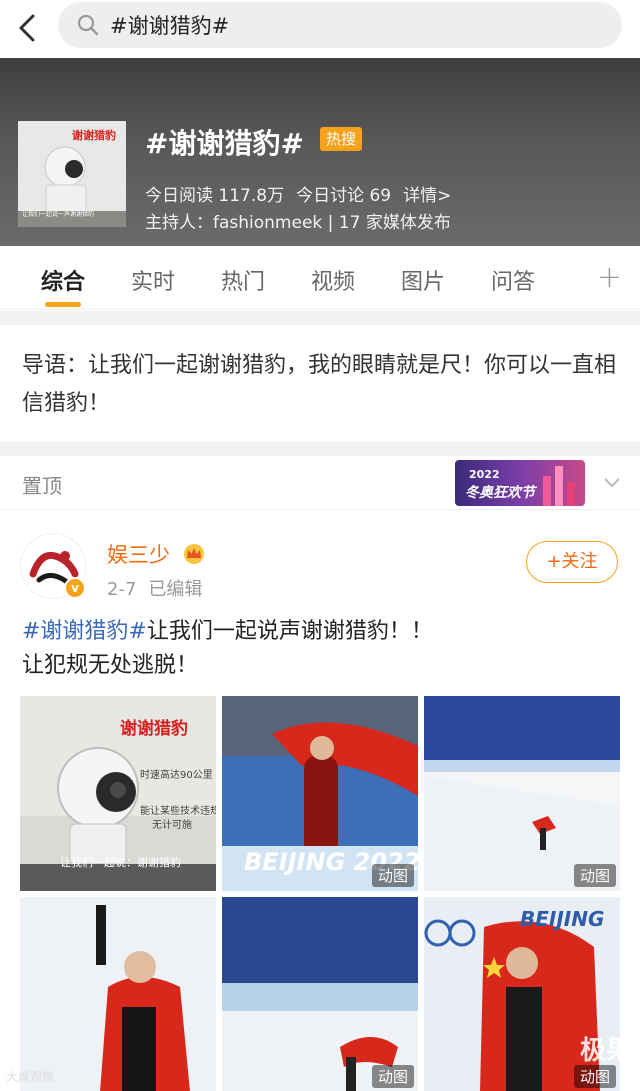  I want to click on username: 娱三少, so click(138, 554).